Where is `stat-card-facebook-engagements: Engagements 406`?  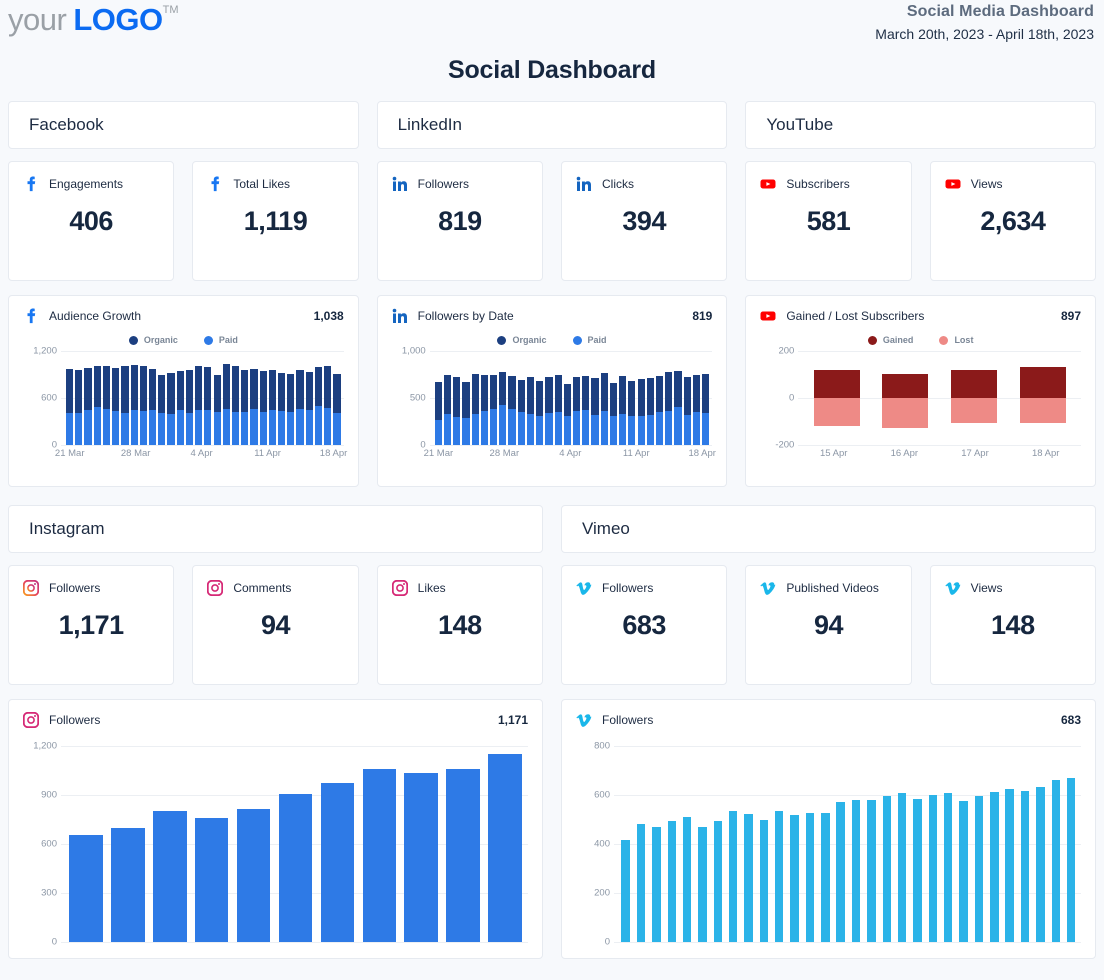 stat-card-facebook-engagements: Engagements 406 is located at coordinates (91, 221).